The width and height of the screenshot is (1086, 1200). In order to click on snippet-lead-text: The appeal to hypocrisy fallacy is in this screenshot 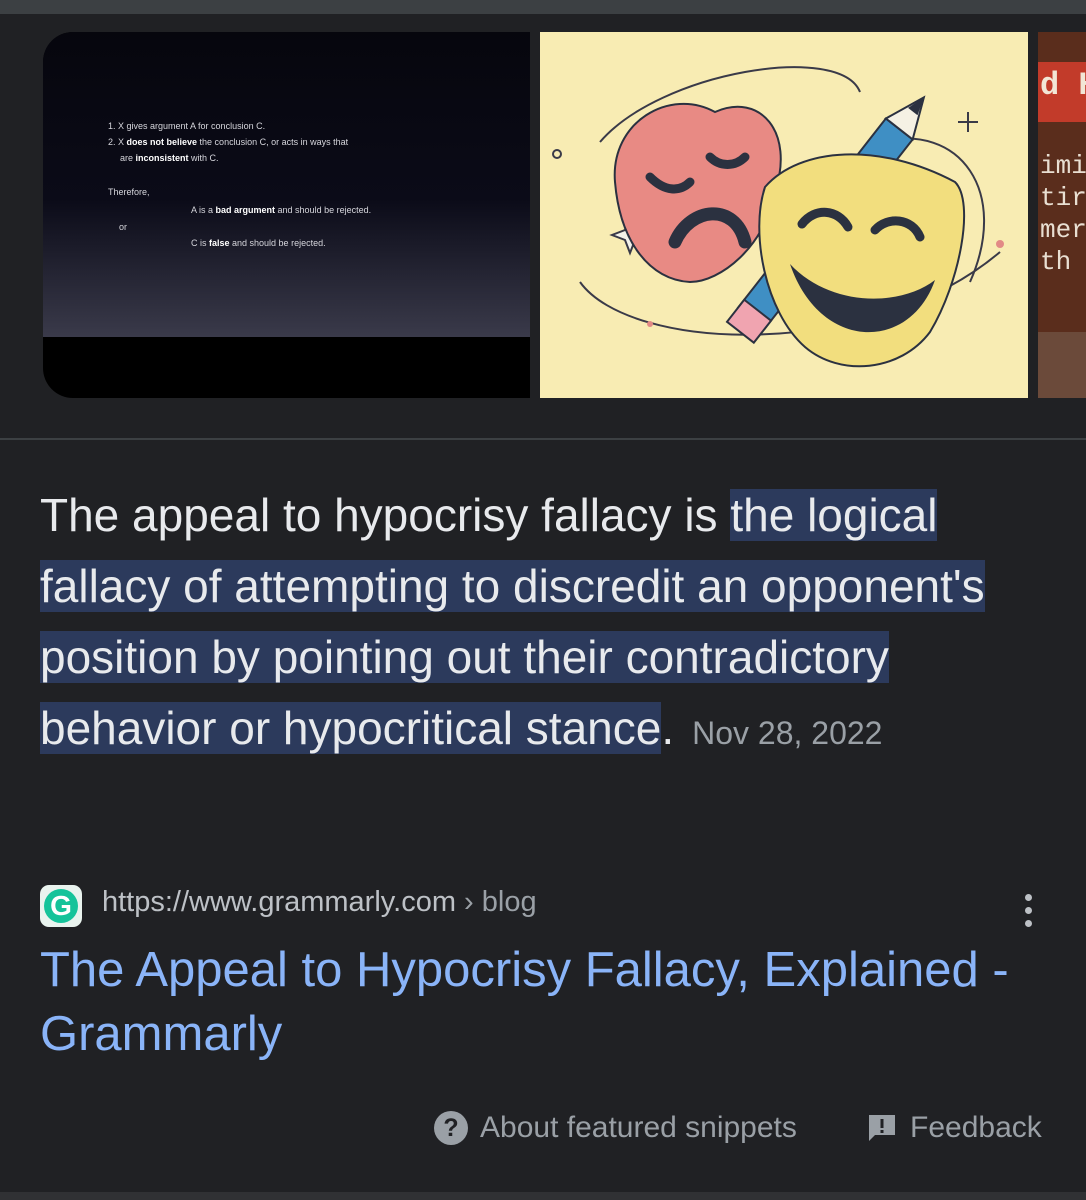, I will do `click(385, 515)`.